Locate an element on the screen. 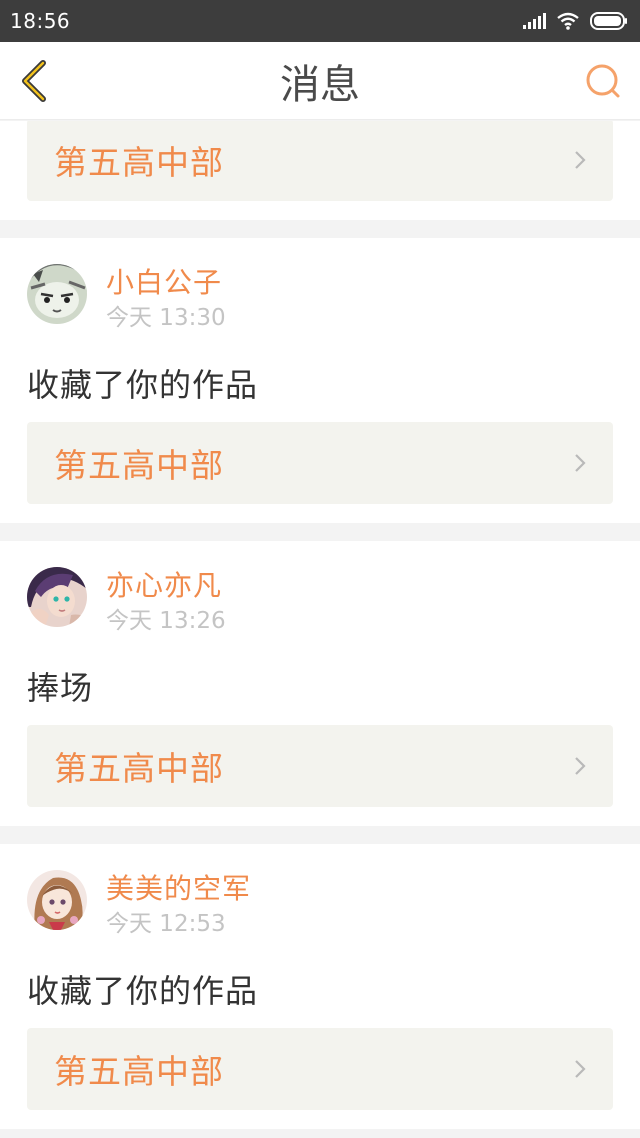 The image size is (640, 1138). username: 小白公子 is located at coordinates (166, 283).